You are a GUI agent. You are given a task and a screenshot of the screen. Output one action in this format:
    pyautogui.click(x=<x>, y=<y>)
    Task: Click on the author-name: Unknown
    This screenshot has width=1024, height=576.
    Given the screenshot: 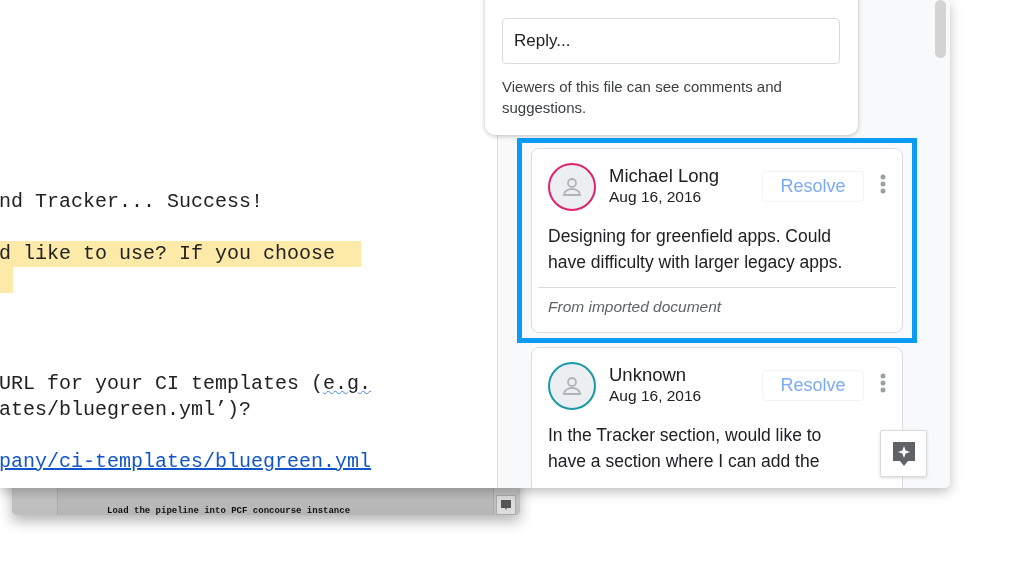 What is the action you would take?
    pyautogui.click(x=648, y=375)
    